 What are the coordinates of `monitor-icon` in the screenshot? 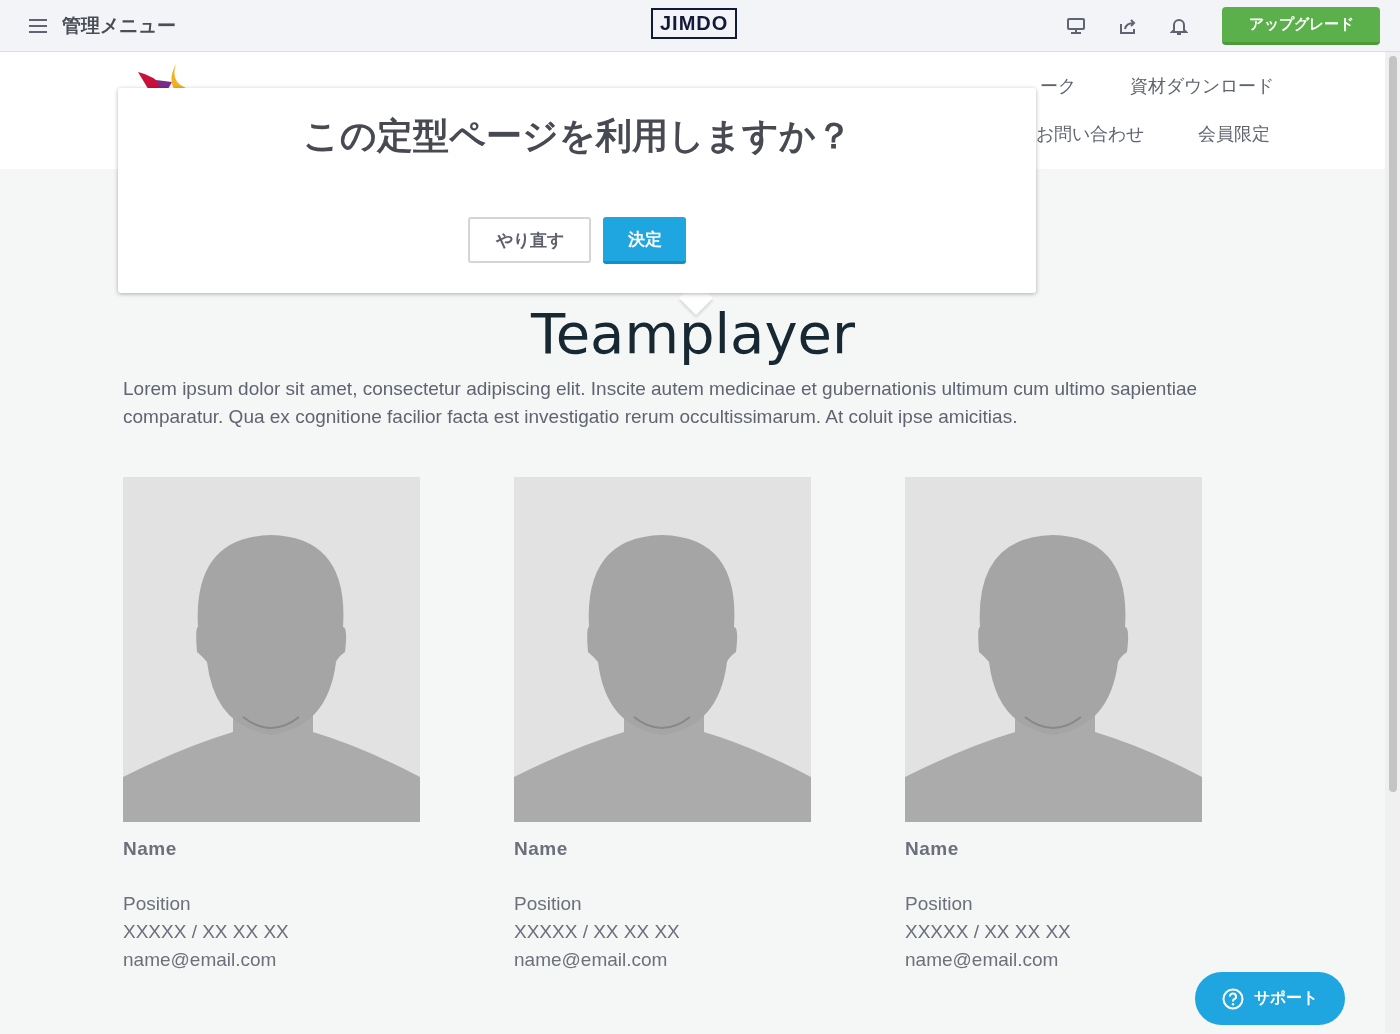 It's located at (1076, 25).